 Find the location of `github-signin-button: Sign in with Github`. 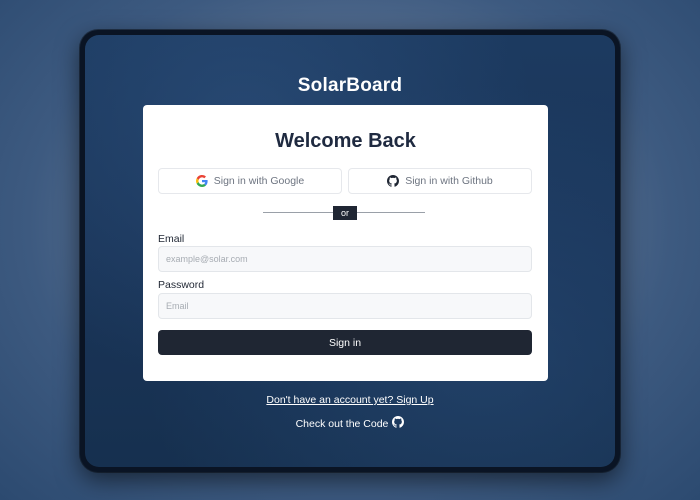

github-signin-button: Sign in with Github is located at coordinates (440, 181).